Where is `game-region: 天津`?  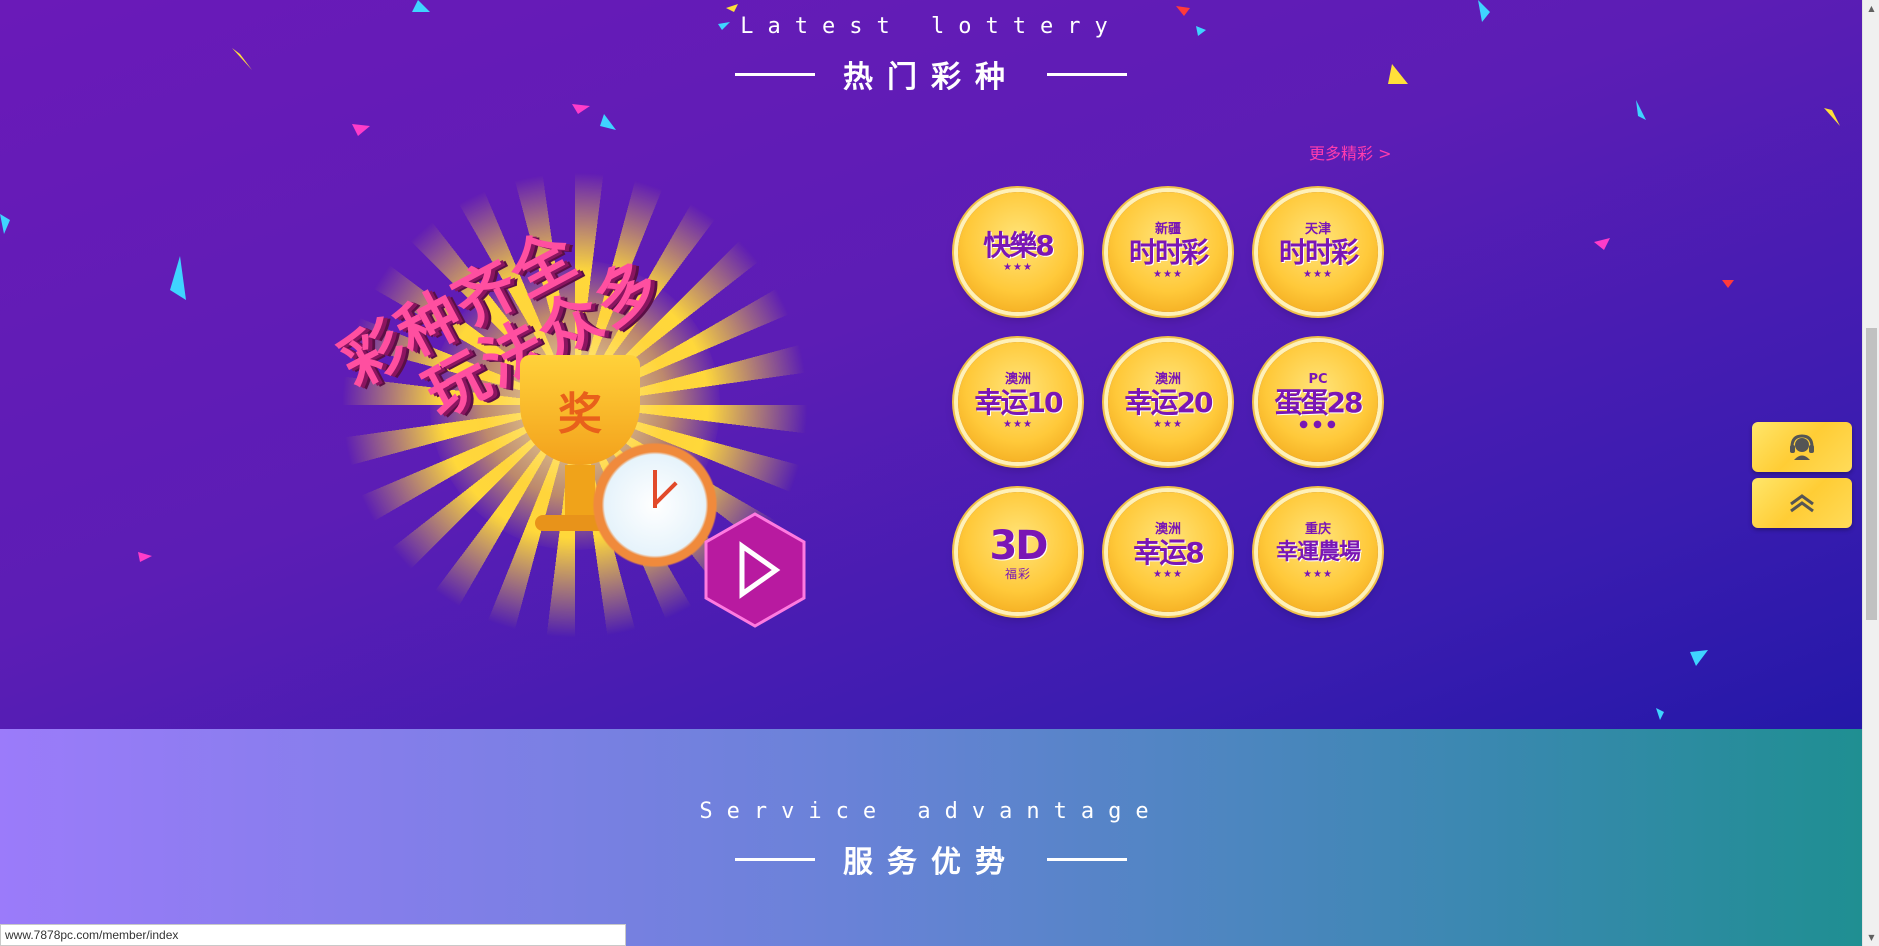 game-region: 天津 is located at coordinates (1317, 229).